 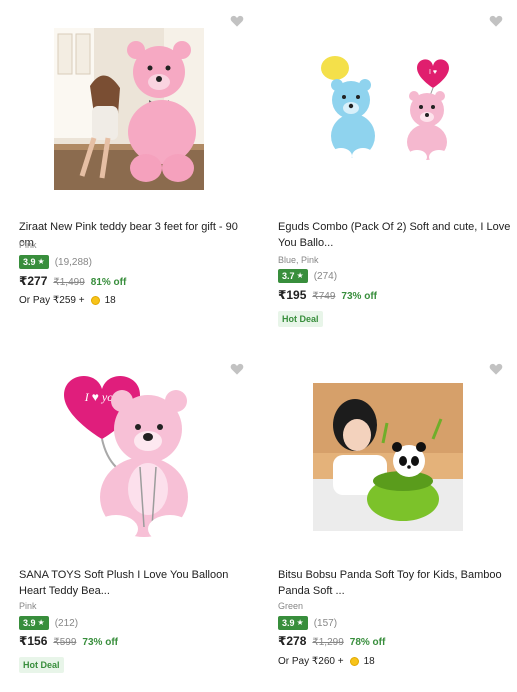 I want to click on or-pay-text: Or Pay ₹259 +, so click(x=52, y=300).